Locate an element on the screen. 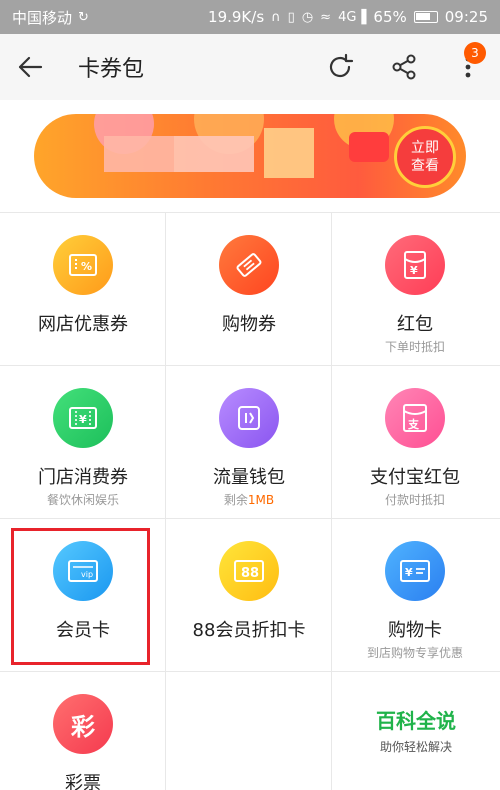  promo-banner: 立即 查看 is located at coordinates (250, 156).